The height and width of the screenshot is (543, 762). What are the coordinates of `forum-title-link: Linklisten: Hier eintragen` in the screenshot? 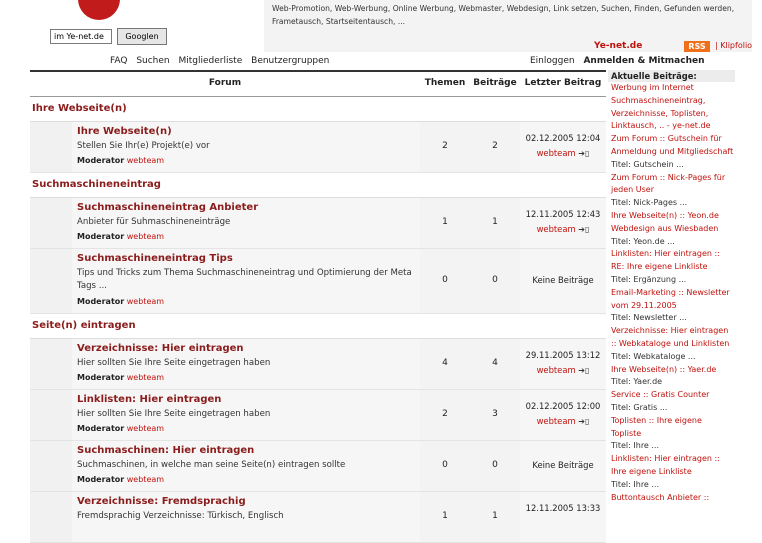 It's located at (149, 399).